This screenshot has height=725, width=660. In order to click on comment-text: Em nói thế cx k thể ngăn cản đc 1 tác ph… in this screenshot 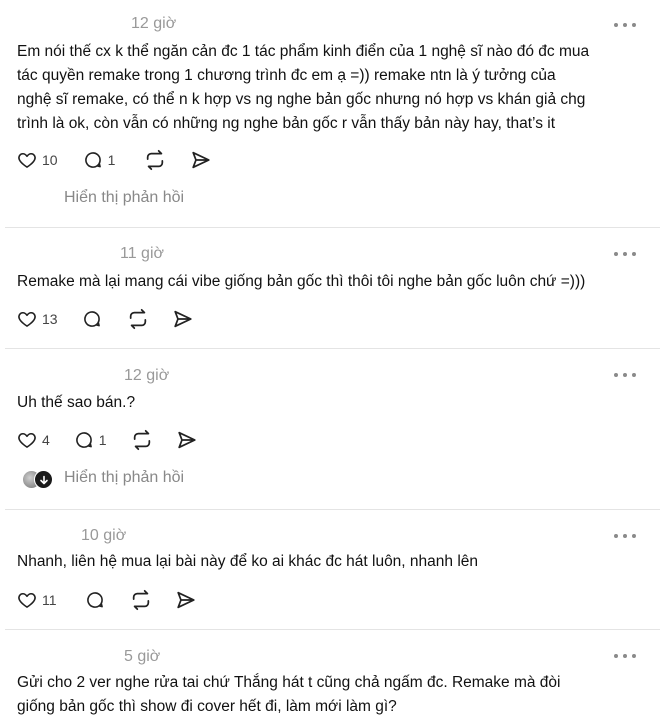, I will do `click(303, 87)`.